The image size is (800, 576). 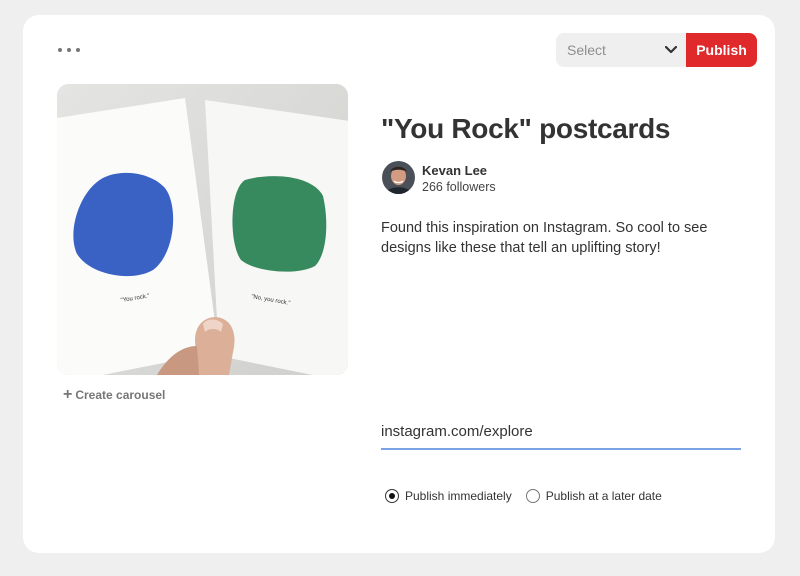 I want to click on radio-publish-immediately: Publish immediately, so click(x=448, y=496).